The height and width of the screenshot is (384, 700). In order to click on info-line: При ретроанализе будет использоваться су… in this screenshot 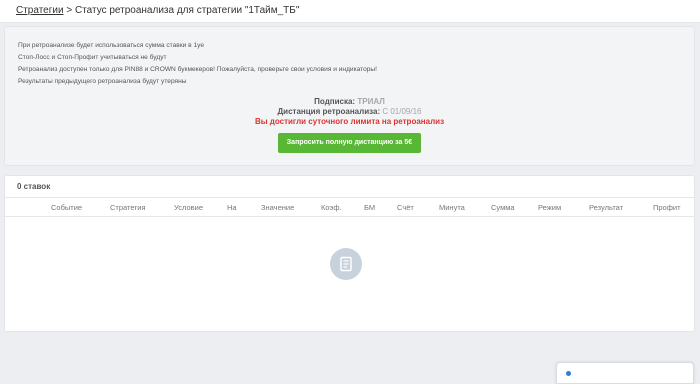, I will do `click(111, 45)`.